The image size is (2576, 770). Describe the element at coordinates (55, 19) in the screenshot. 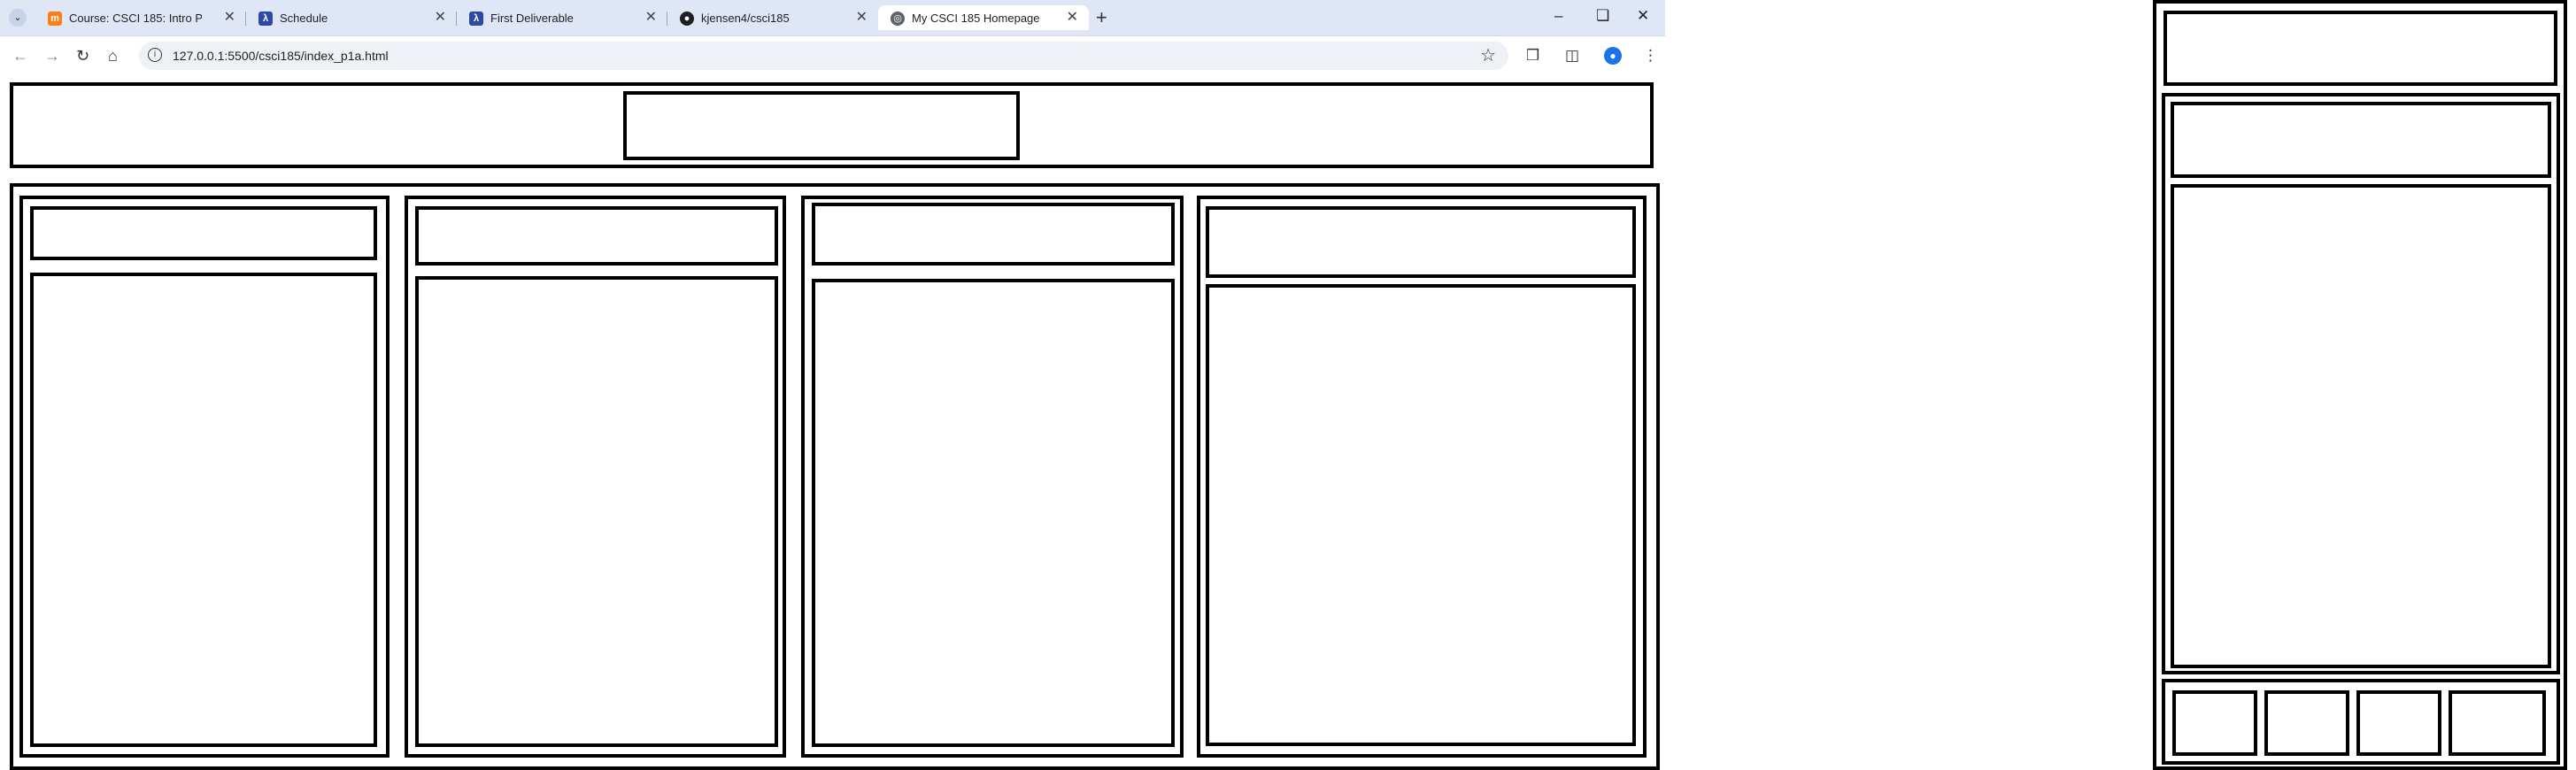

I see `moodle-icon: m` at that location.